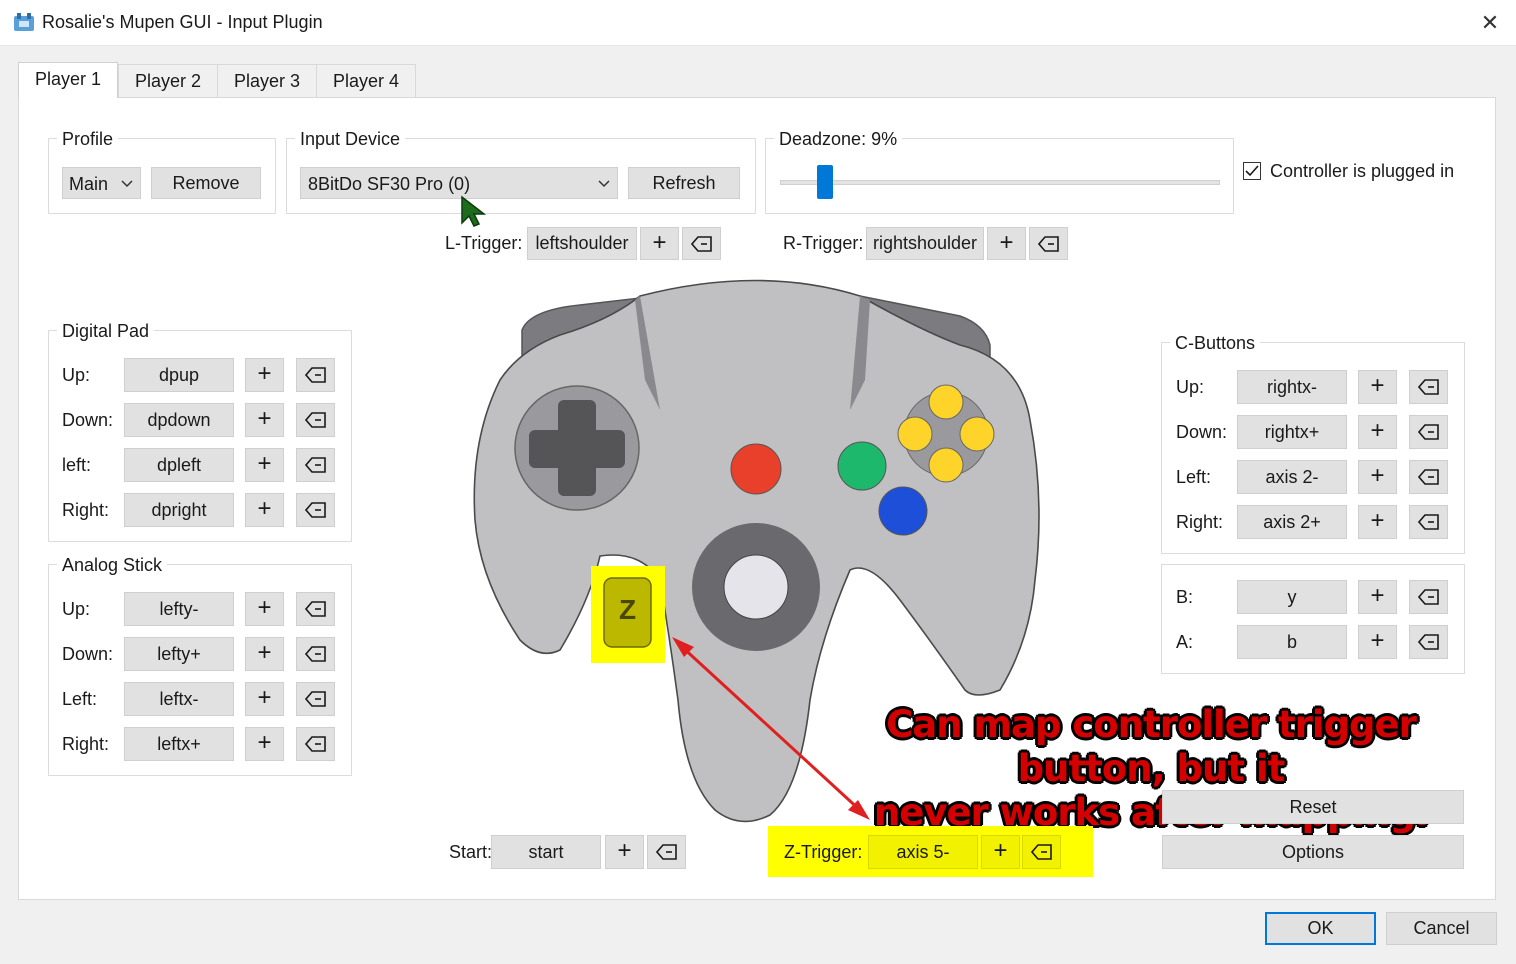 The width and height of the screenshot is (1516, 964). What do you see at coordinates (1194, 477) in the screenshot?
I see `c-left-label: Left:` at bounding box center [1194, 477].